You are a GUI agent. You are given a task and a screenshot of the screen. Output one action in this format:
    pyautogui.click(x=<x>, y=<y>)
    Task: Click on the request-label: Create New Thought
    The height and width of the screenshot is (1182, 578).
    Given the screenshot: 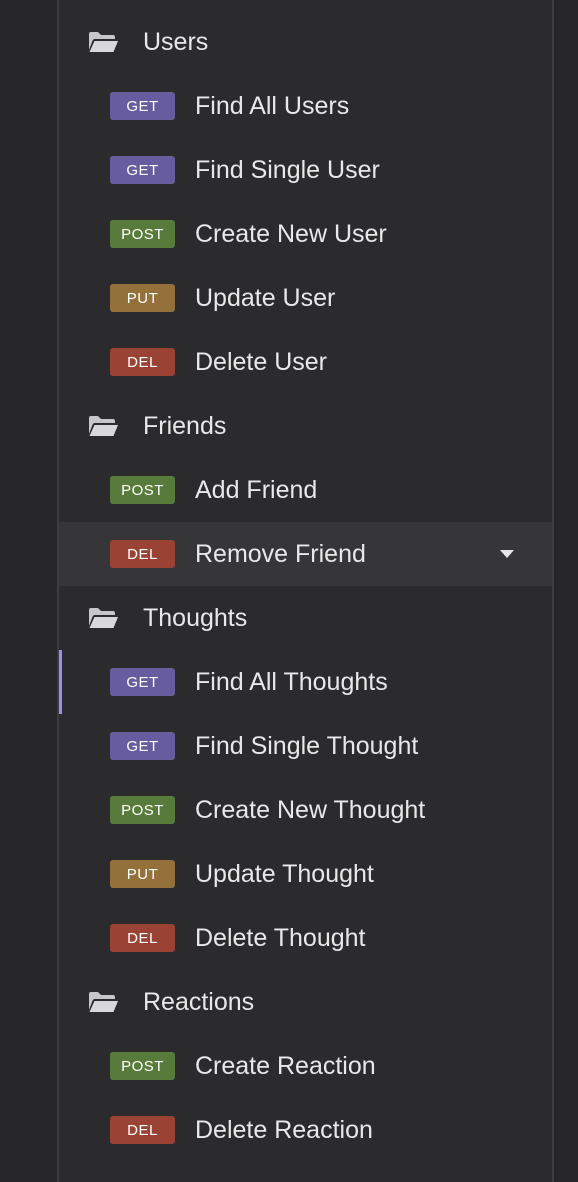 What is the action you would take?
    pyautogui.click(x=310, y=809)
    